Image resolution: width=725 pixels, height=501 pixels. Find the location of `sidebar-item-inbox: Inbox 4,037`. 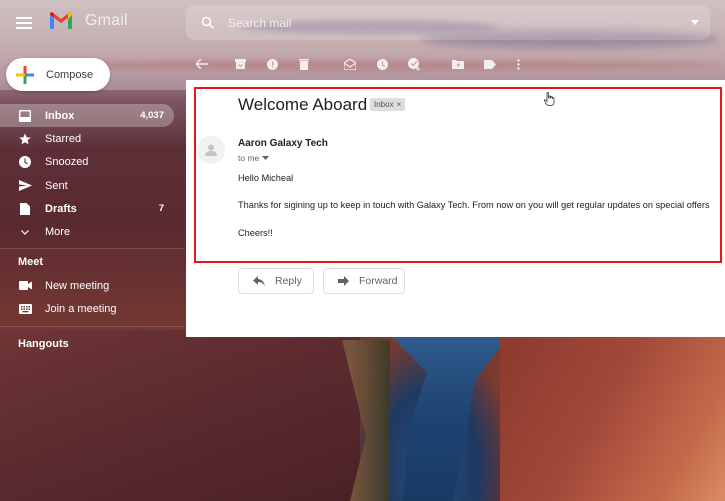

sidebar-item-inbox: Inbox 4,037 is located at coordinates (87, 116).